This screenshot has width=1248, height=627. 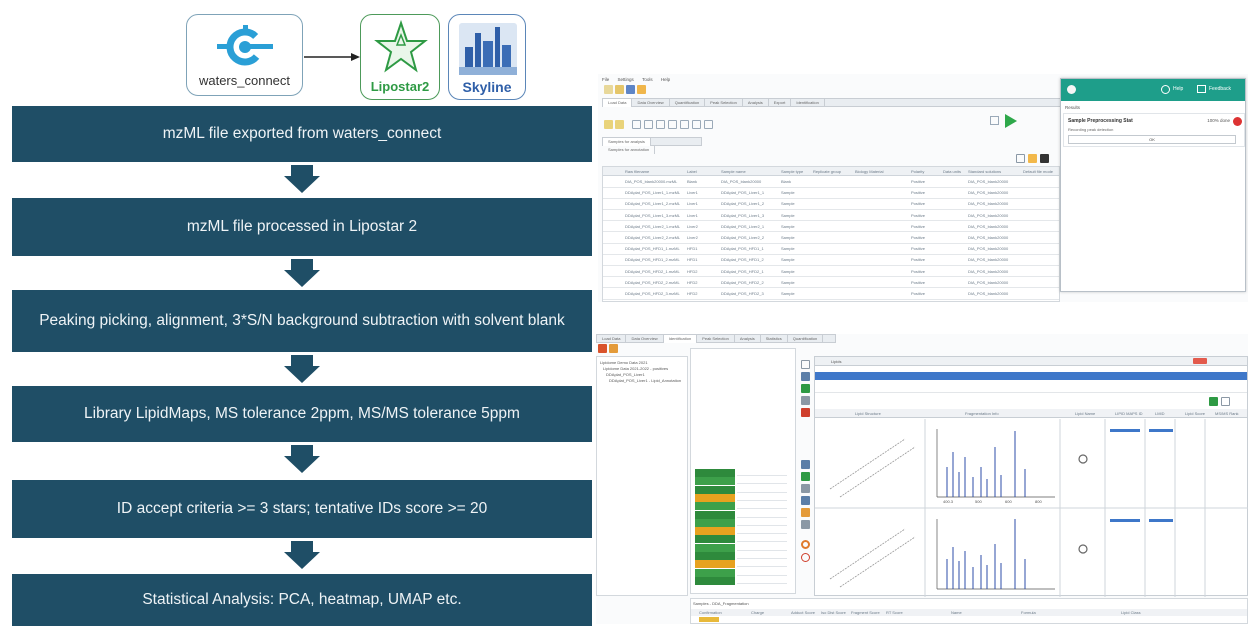 I want to click on col-default-mode: Default file mode, so click(x=1038, y=171).